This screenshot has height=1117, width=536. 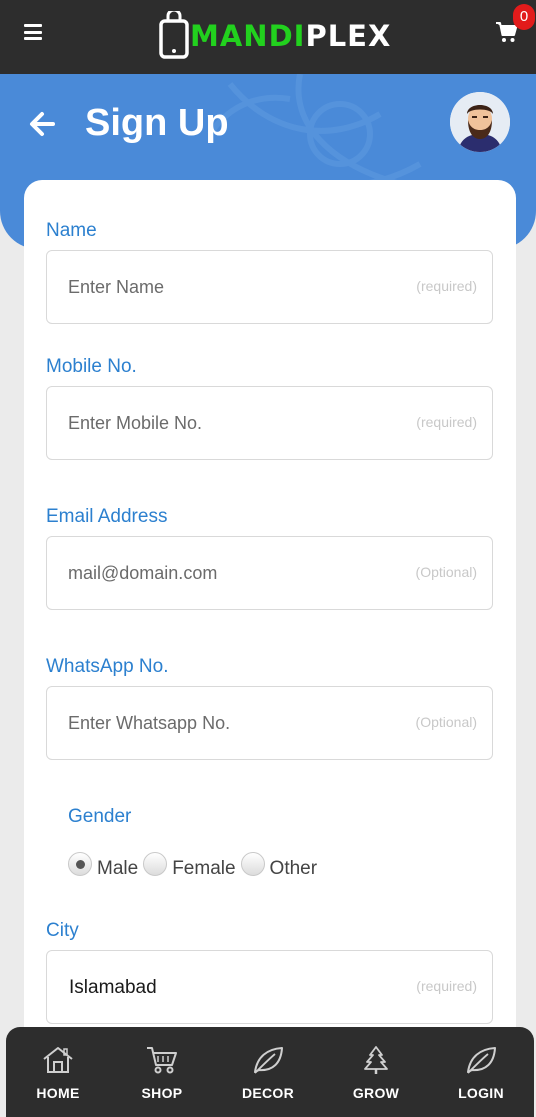 I want to click on nav-label-home: HOME, so click(x=58, y=1093).